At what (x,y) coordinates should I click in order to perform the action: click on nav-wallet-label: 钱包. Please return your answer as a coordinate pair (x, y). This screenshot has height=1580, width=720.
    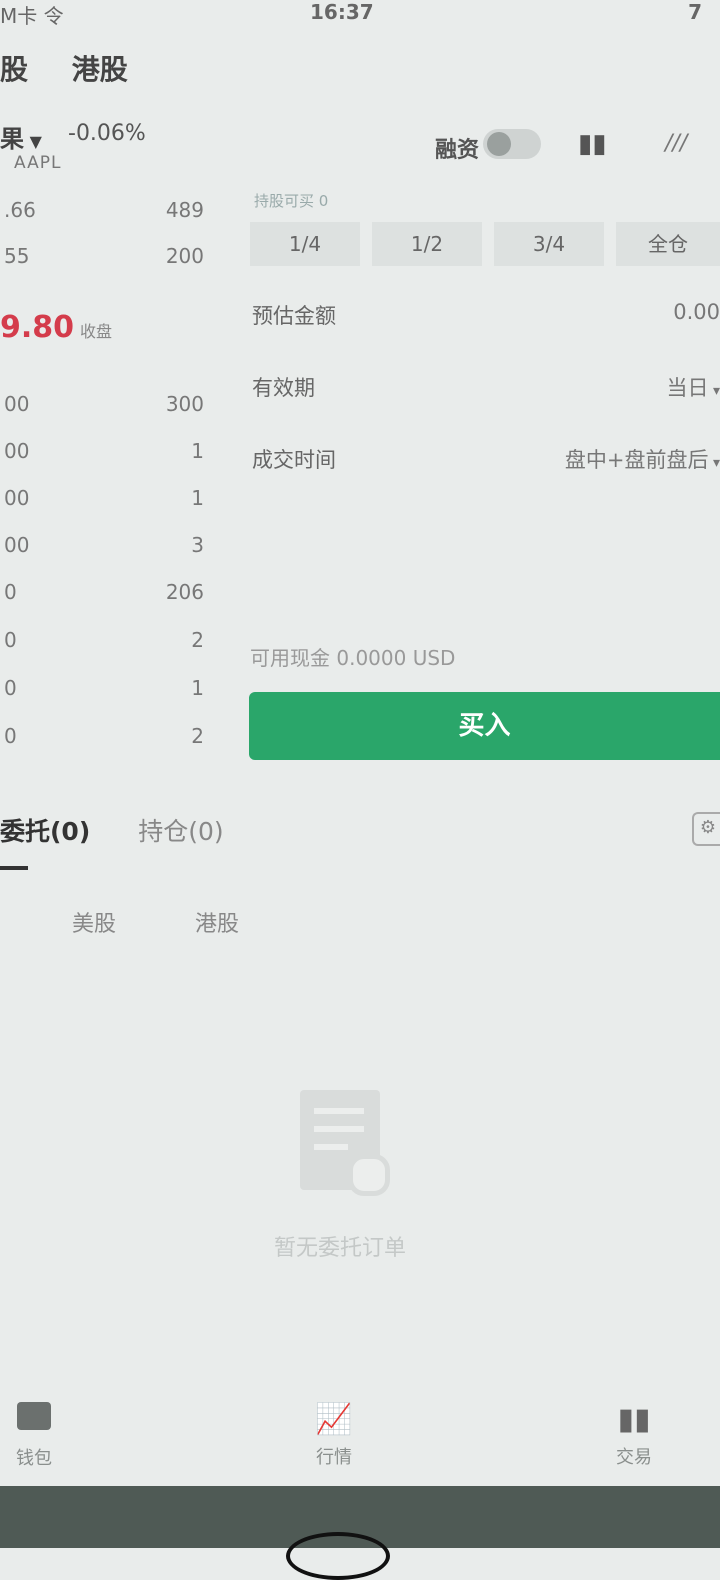
    Looking at the image, I should click on (34, 1458).